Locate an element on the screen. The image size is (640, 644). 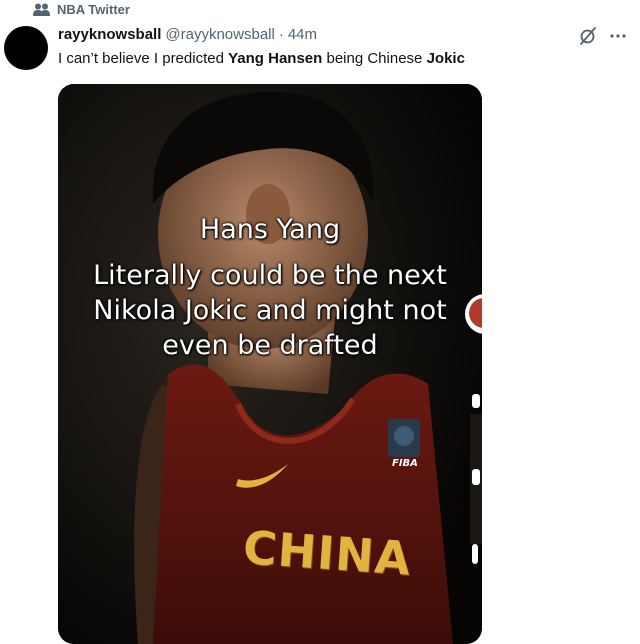
fiba-badge-text: FIBA is located at coordinates (405, 463).